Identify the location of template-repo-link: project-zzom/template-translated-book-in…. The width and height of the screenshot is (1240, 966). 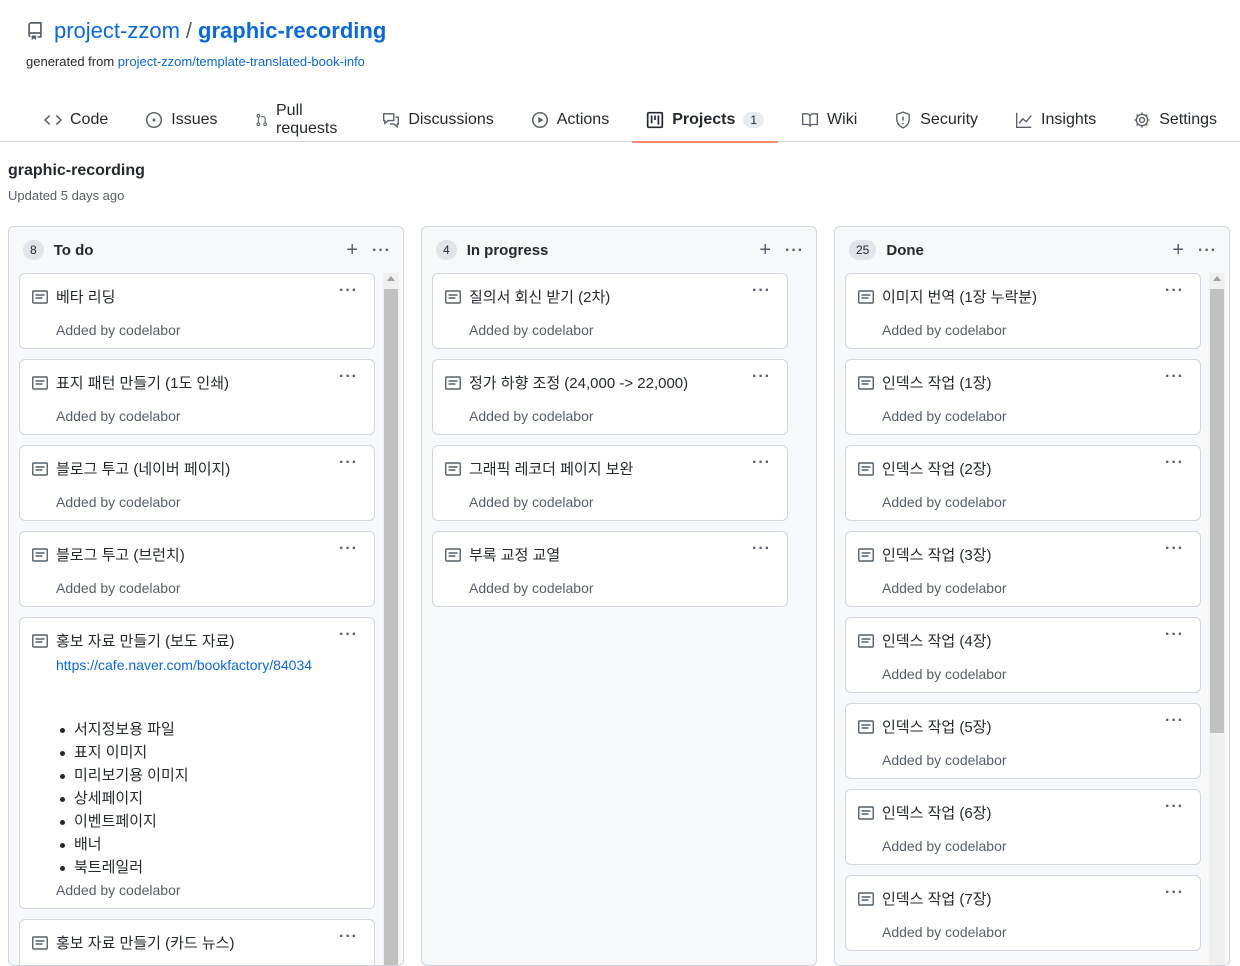
(241, 61).